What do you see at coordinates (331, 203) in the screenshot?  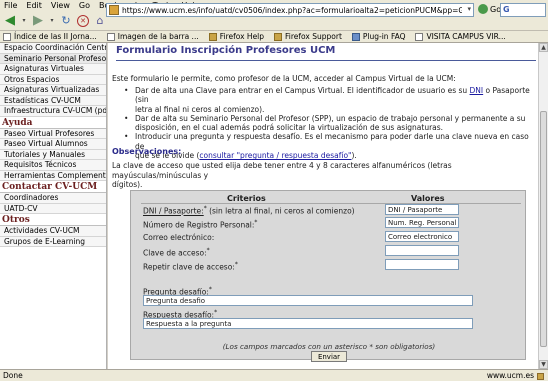 I see `header-divider` at bounding box center [331, 203].